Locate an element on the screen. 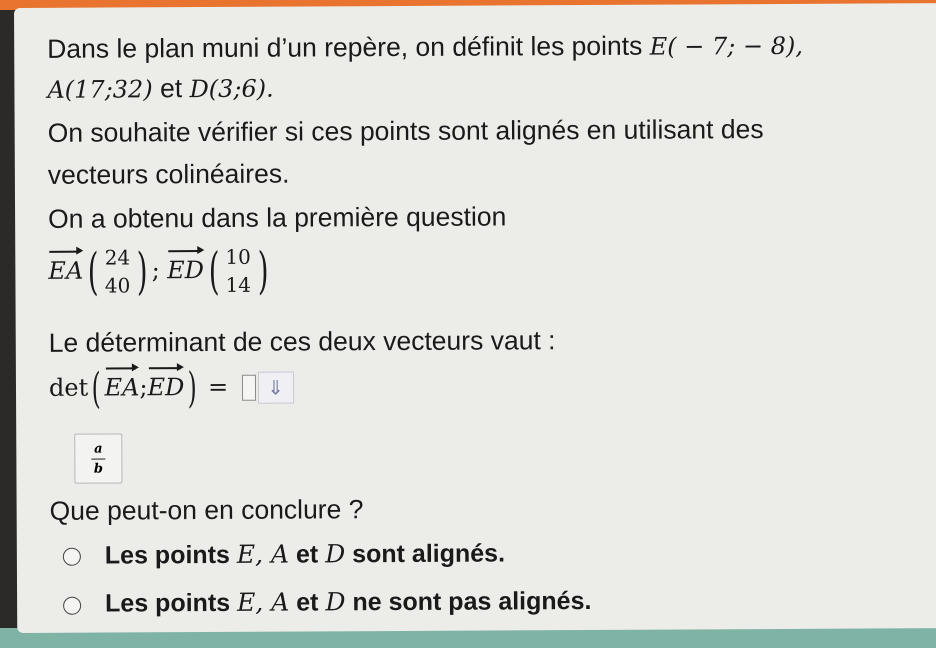  fraction-denominator: b is located at coordinates (98, 469).